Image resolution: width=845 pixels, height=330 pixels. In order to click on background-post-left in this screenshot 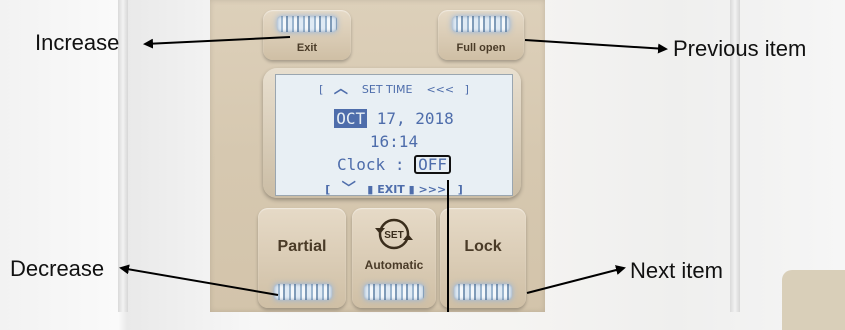, I will do `click(123, 156)`.